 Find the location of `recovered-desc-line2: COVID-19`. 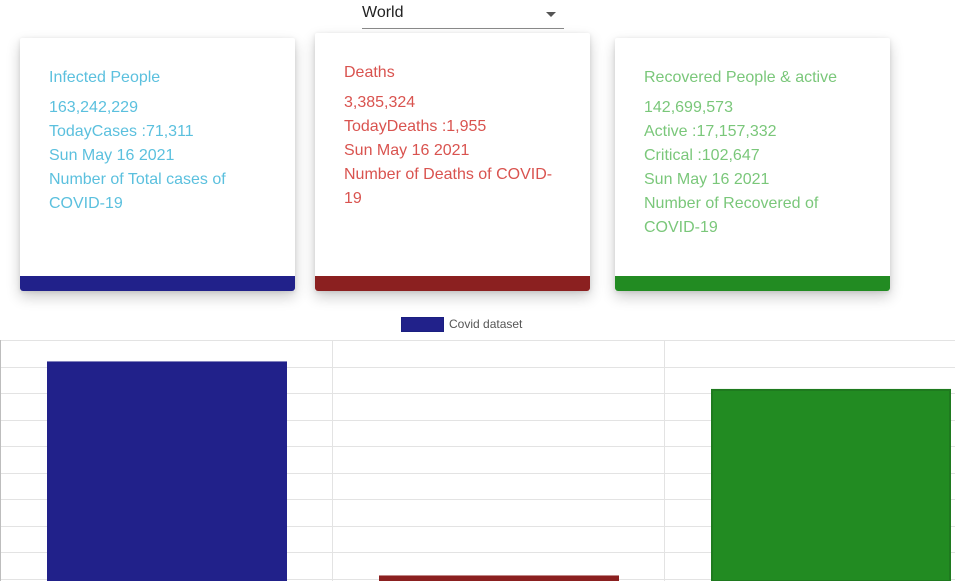

recovered-desc-line2: COVID-19 is located at coordinates (681, 227).